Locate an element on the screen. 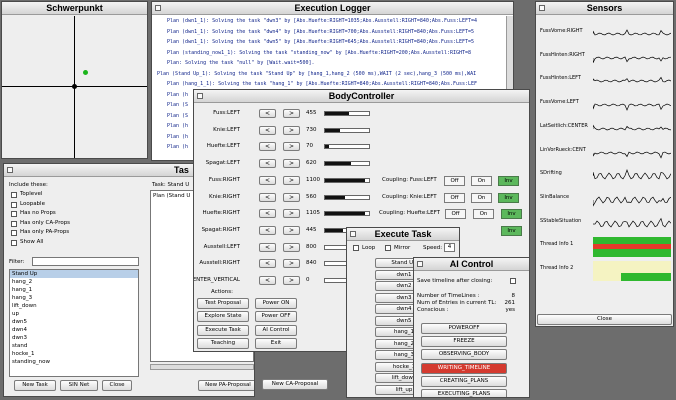  sensors-titlebar: Sensors is located at coordinates (604, 8).